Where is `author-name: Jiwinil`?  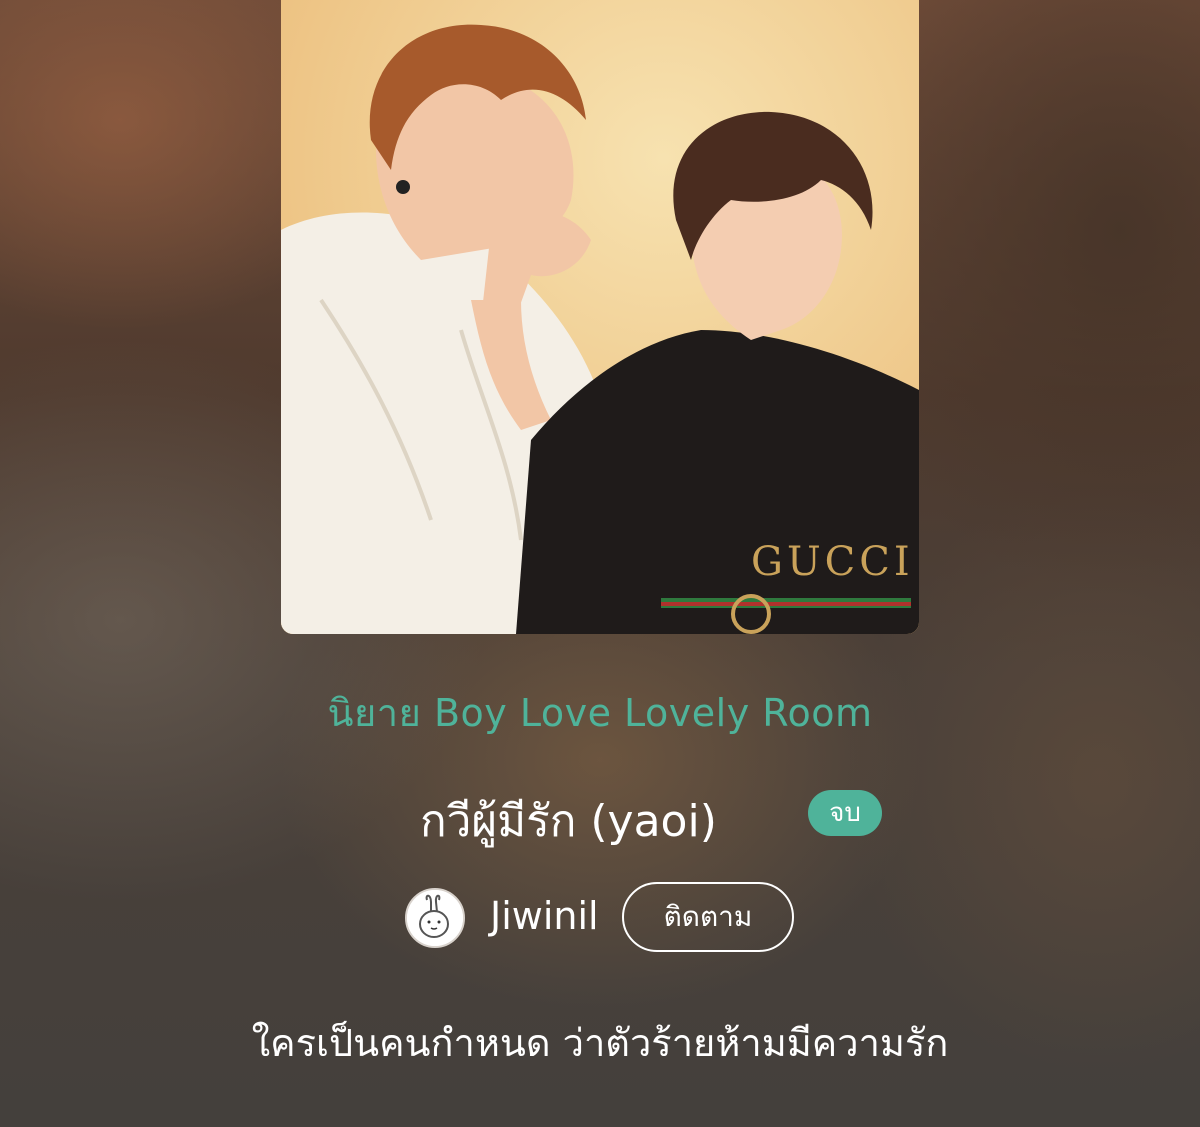 author-name: Jiwinil is located at coordinates (544, 916).